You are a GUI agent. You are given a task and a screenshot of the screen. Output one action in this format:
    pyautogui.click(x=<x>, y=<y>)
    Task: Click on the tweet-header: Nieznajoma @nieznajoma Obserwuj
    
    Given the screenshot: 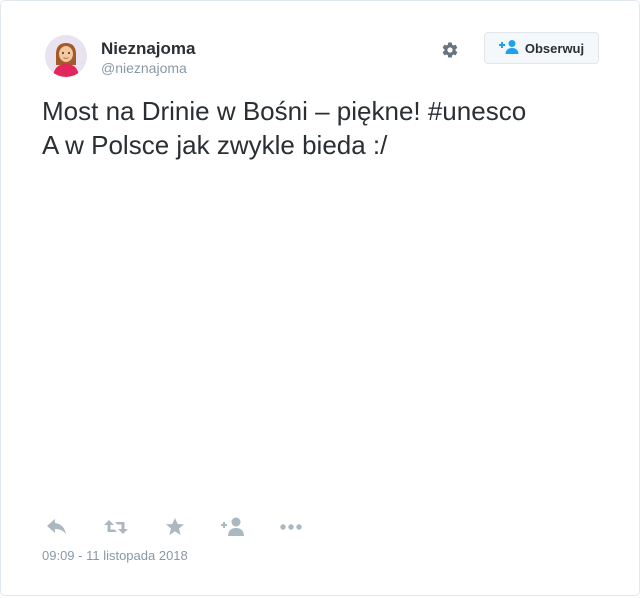 What is the action you would take?
    pyautogui.click(x=322, y=55)
    